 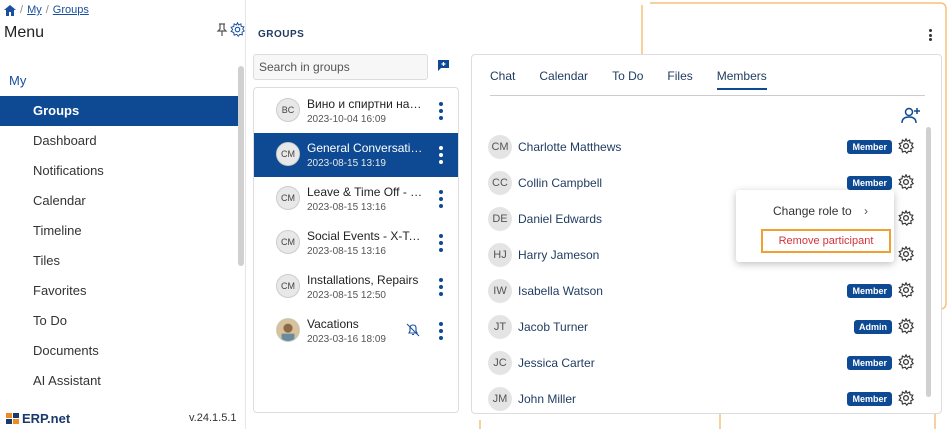 What do you see at coordinates (560, 291) in the screenshot?
I see `member-name: Isabella Watson` at bounding box center [560, 291].